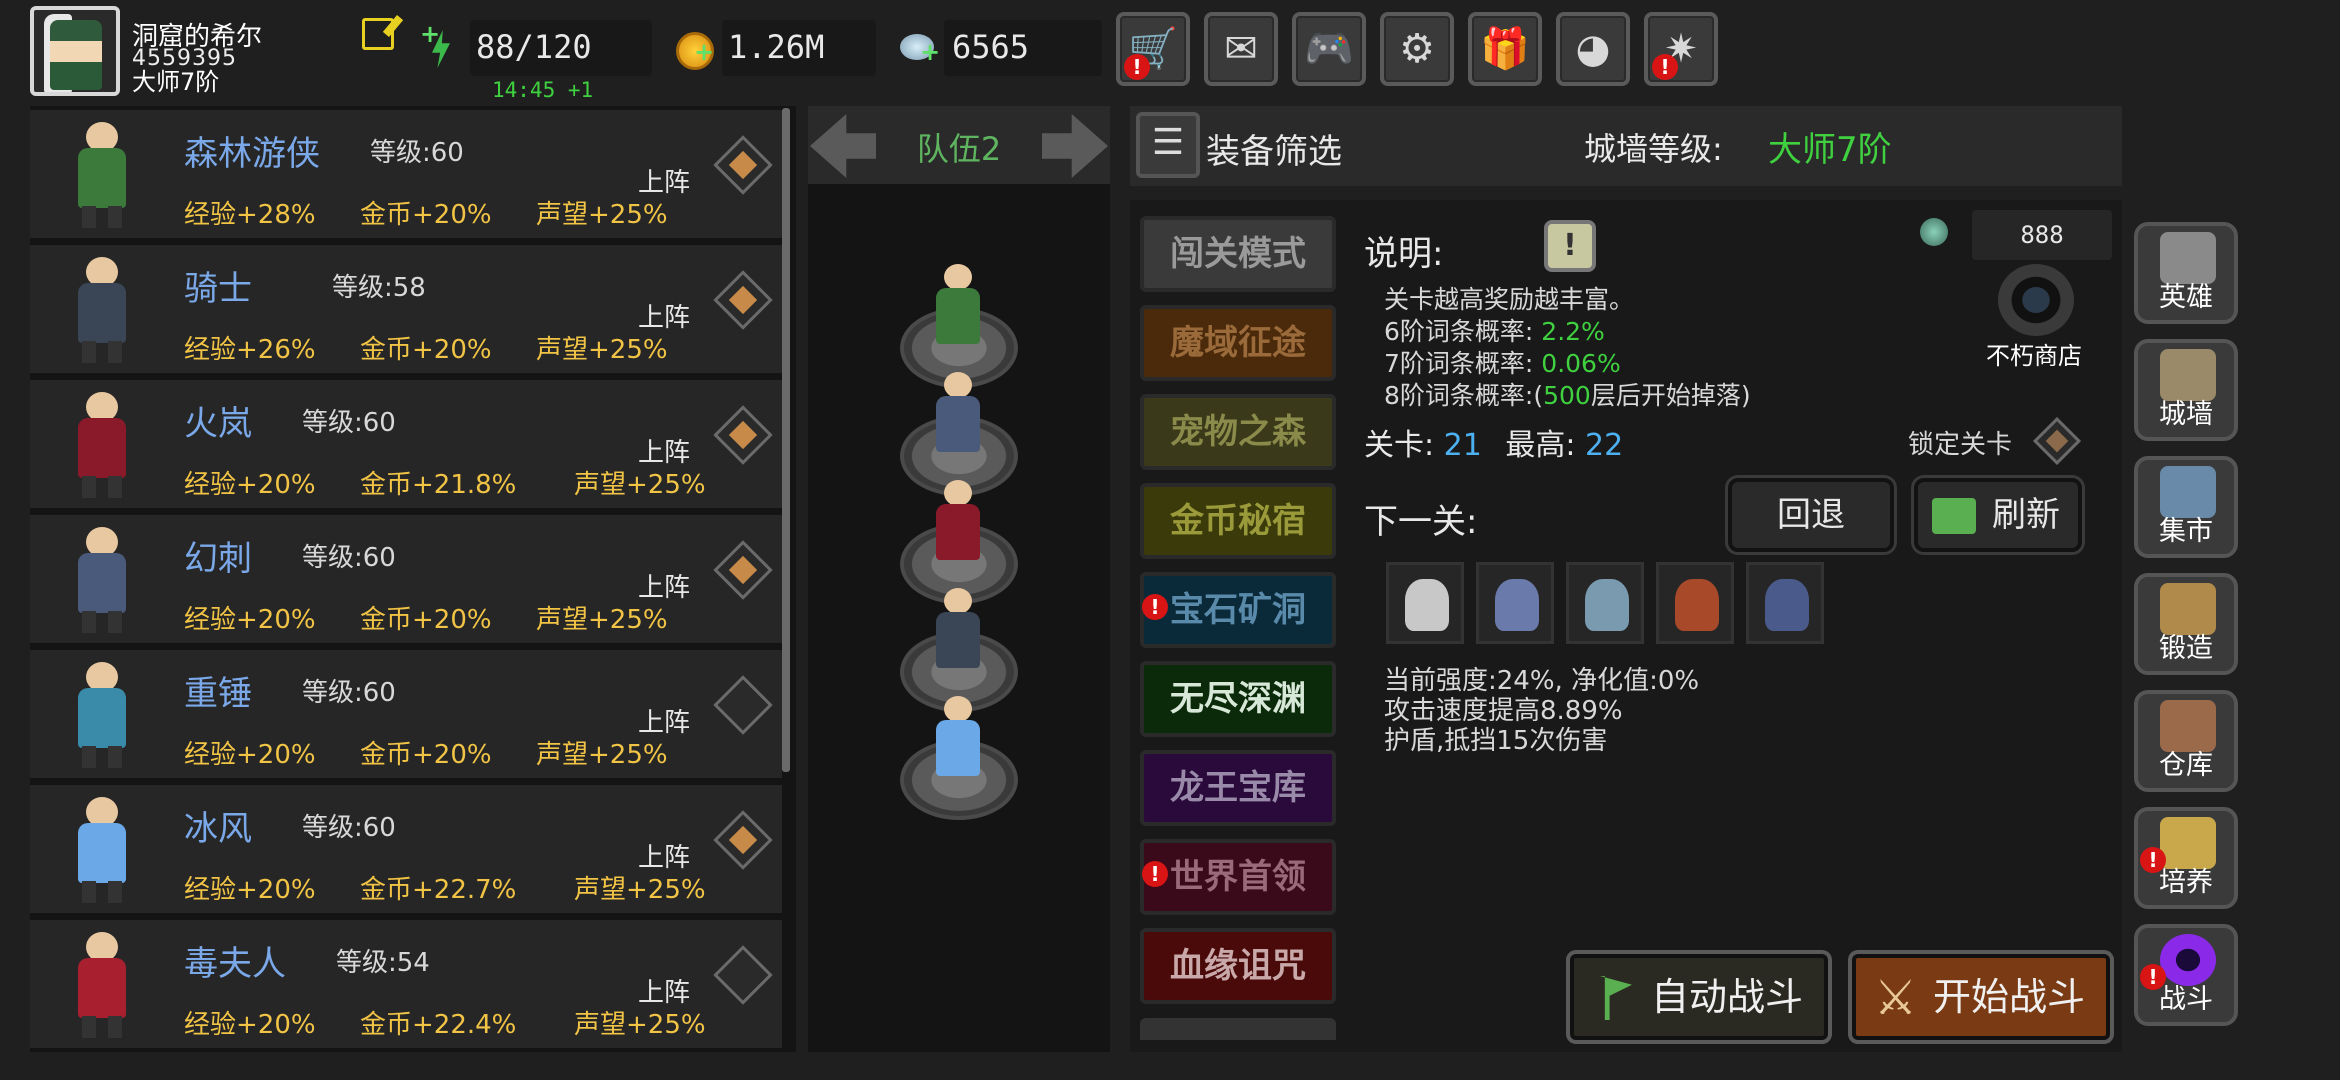  Describe the element at coordinates (250, 215) in the screenshot. I see `hero-exp-bonus: 经验+28%` at that location.